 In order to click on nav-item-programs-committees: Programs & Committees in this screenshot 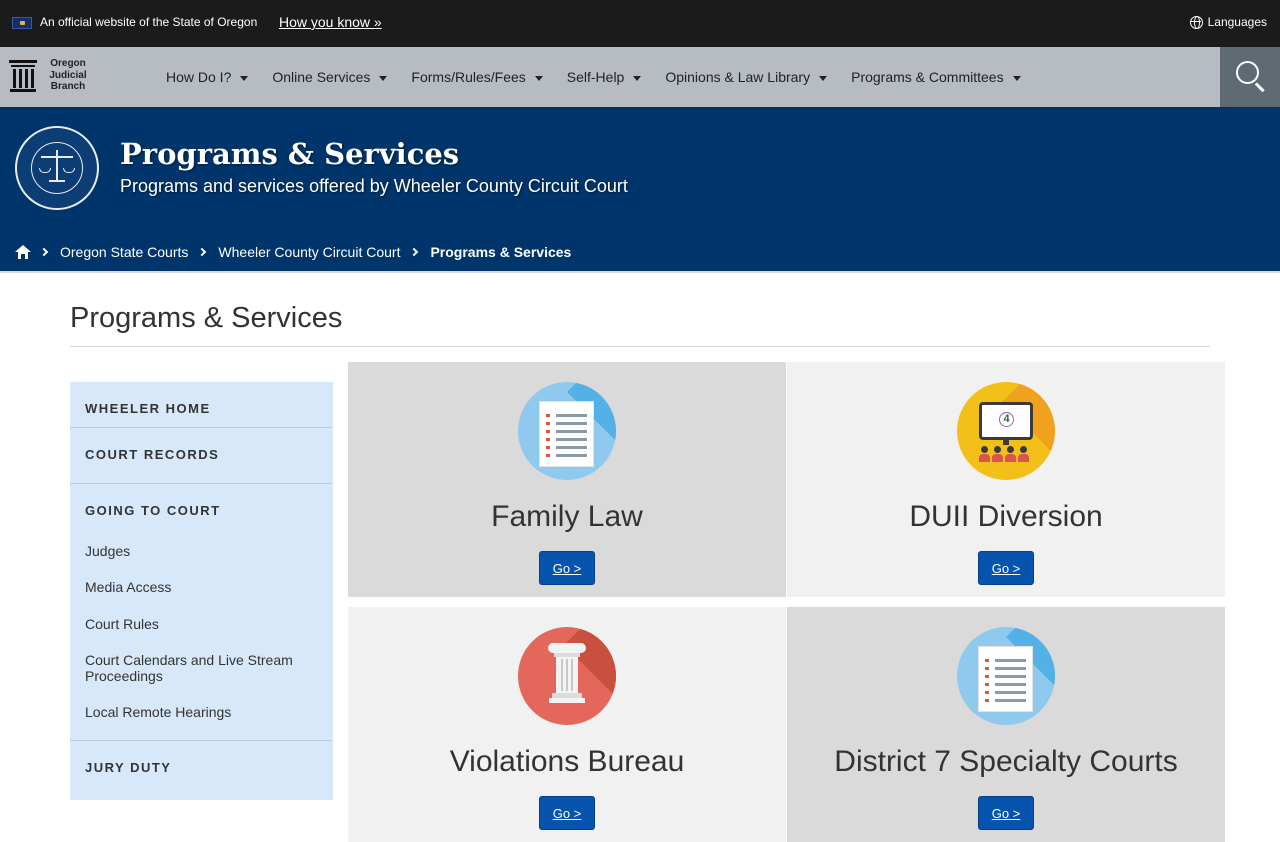, I will do `click(936, 77)`.